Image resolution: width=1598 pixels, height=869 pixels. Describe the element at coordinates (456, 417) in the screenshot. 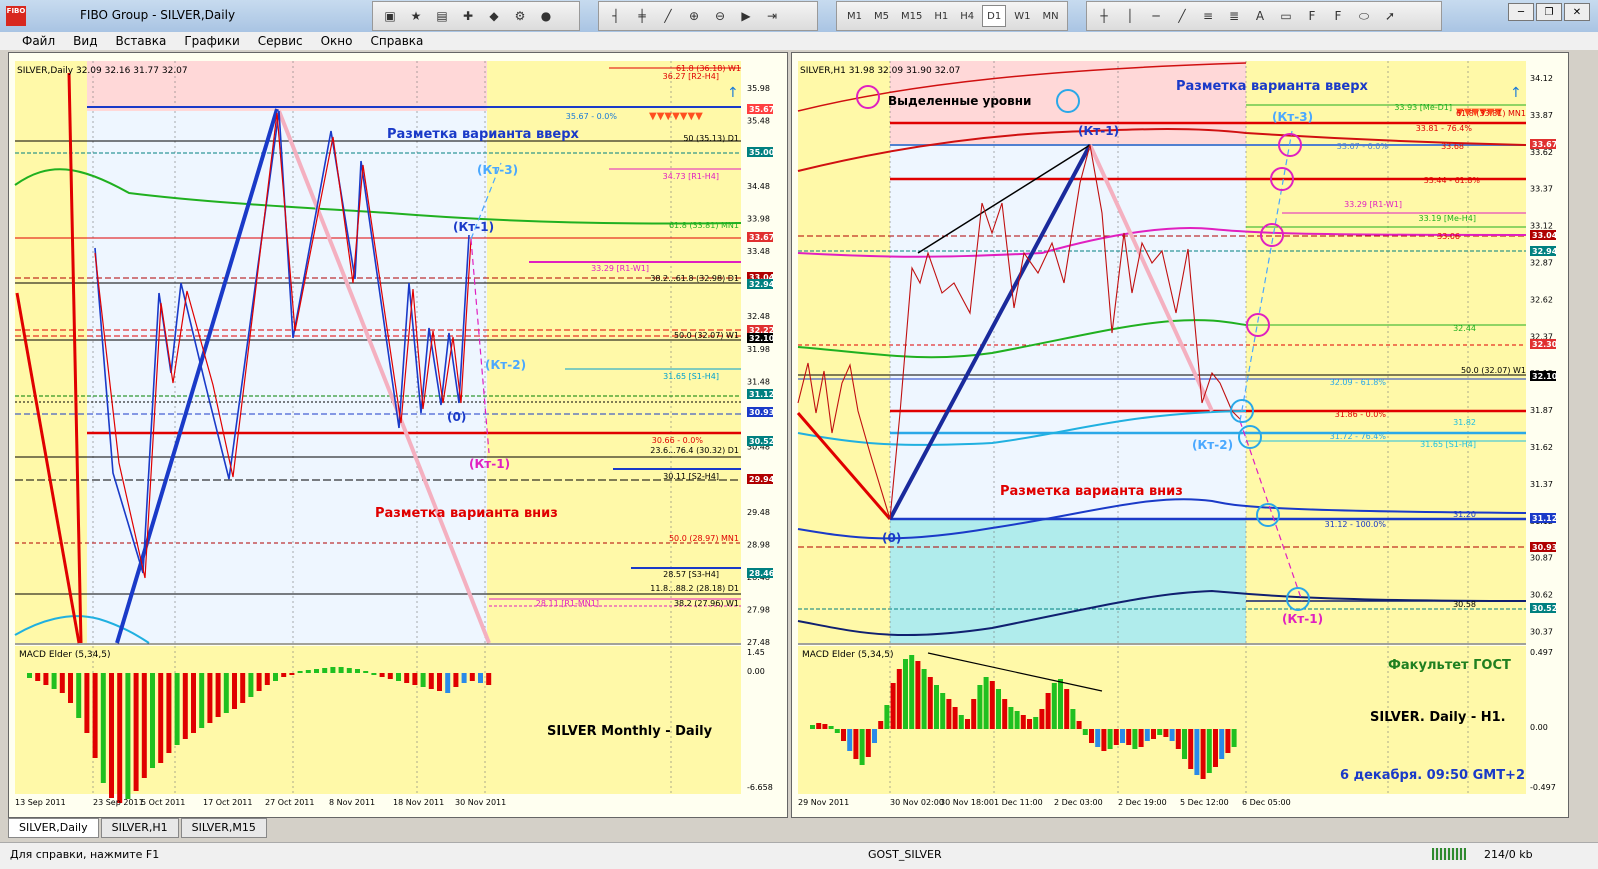

I see `zero-label: (0)` at that location.